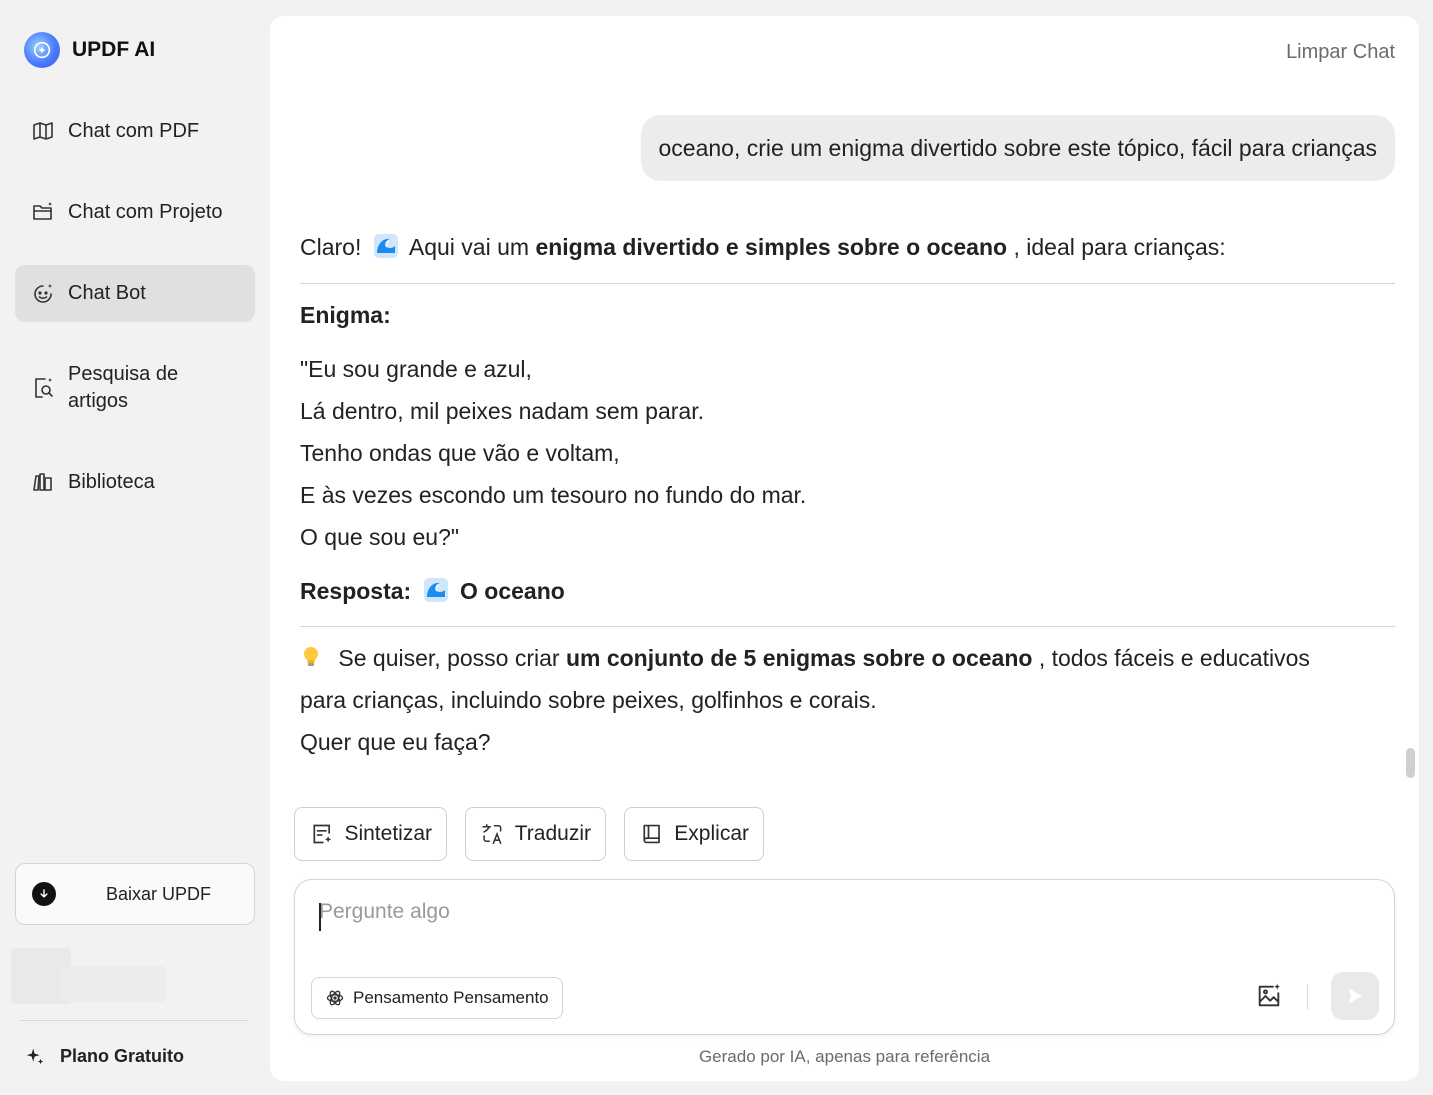  Describe the element at coordinates (502, 411) in the screenshot. I see `riddle-line: Lá dentro, mil peixes nadam sem parar.` at that location.